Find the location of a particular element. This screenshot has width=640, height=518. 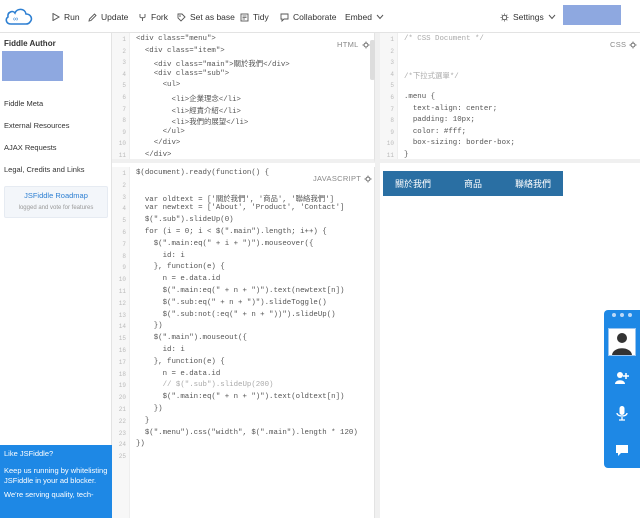

code-line: .menu { is located at coordinates (419, 97).